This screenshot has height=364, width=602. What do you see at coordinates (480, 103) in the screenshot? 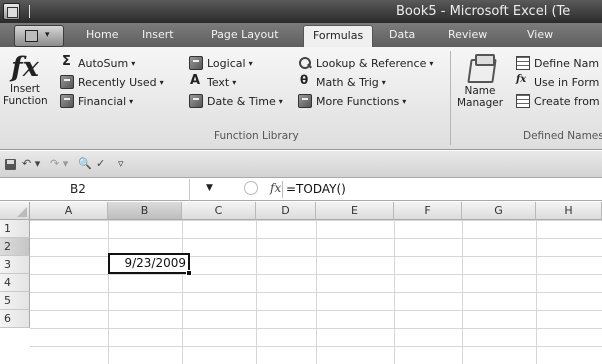
I see `name-manager-label-line2: Manager` at bounding box center [480, 103].